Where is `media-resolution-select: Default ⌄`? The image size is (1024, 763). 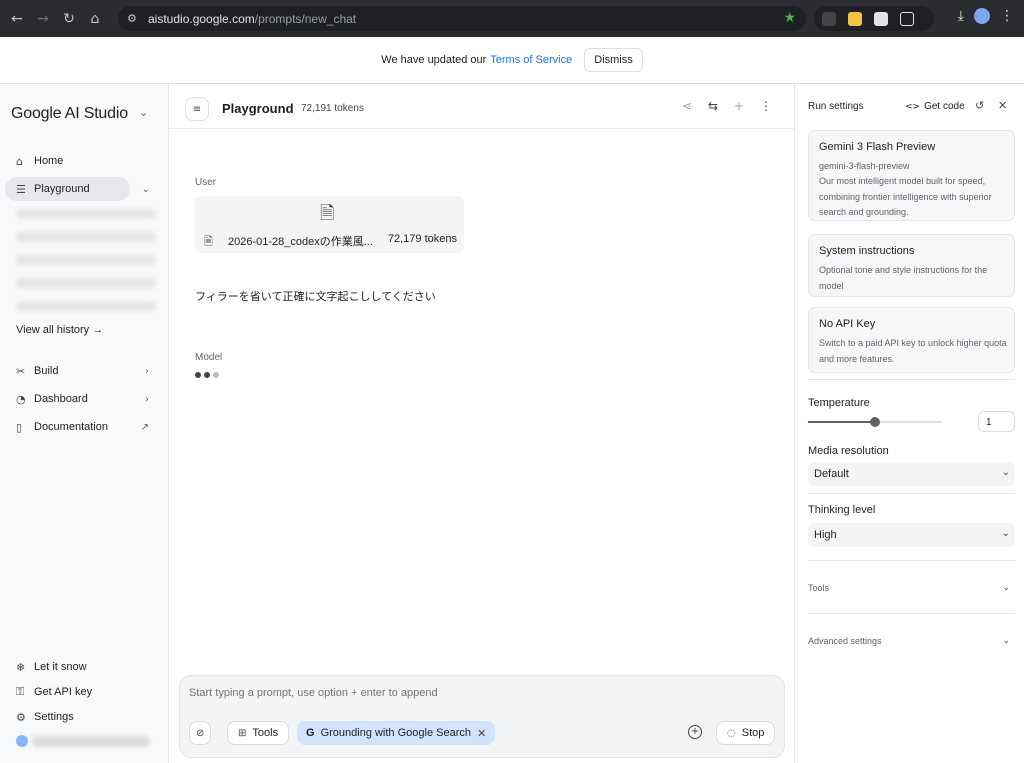
media-resolution-select: Default ⌄ is located at coordinates (911, 474).